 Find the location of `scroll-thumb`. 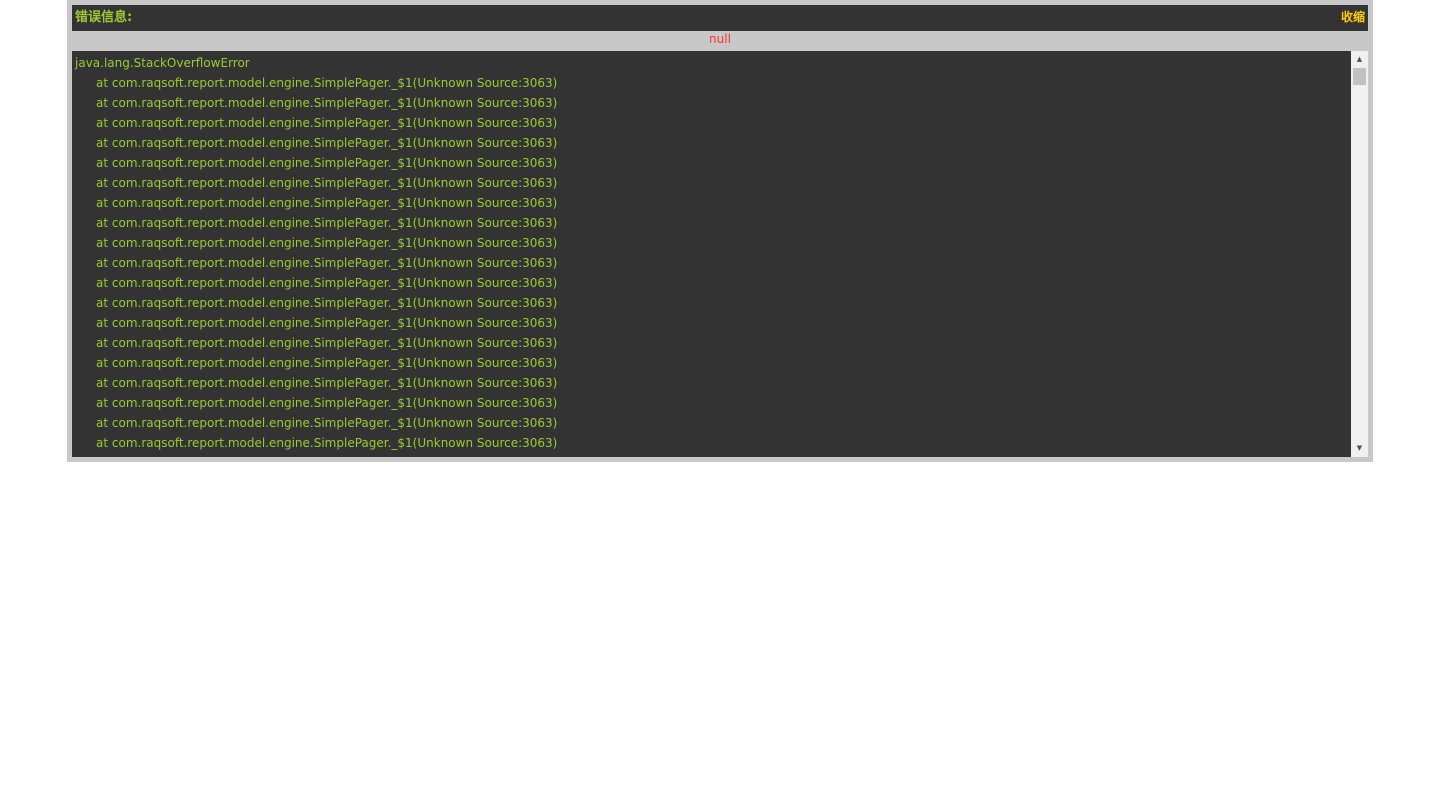

scroll-thumb is located at coordinates (1359, 76).